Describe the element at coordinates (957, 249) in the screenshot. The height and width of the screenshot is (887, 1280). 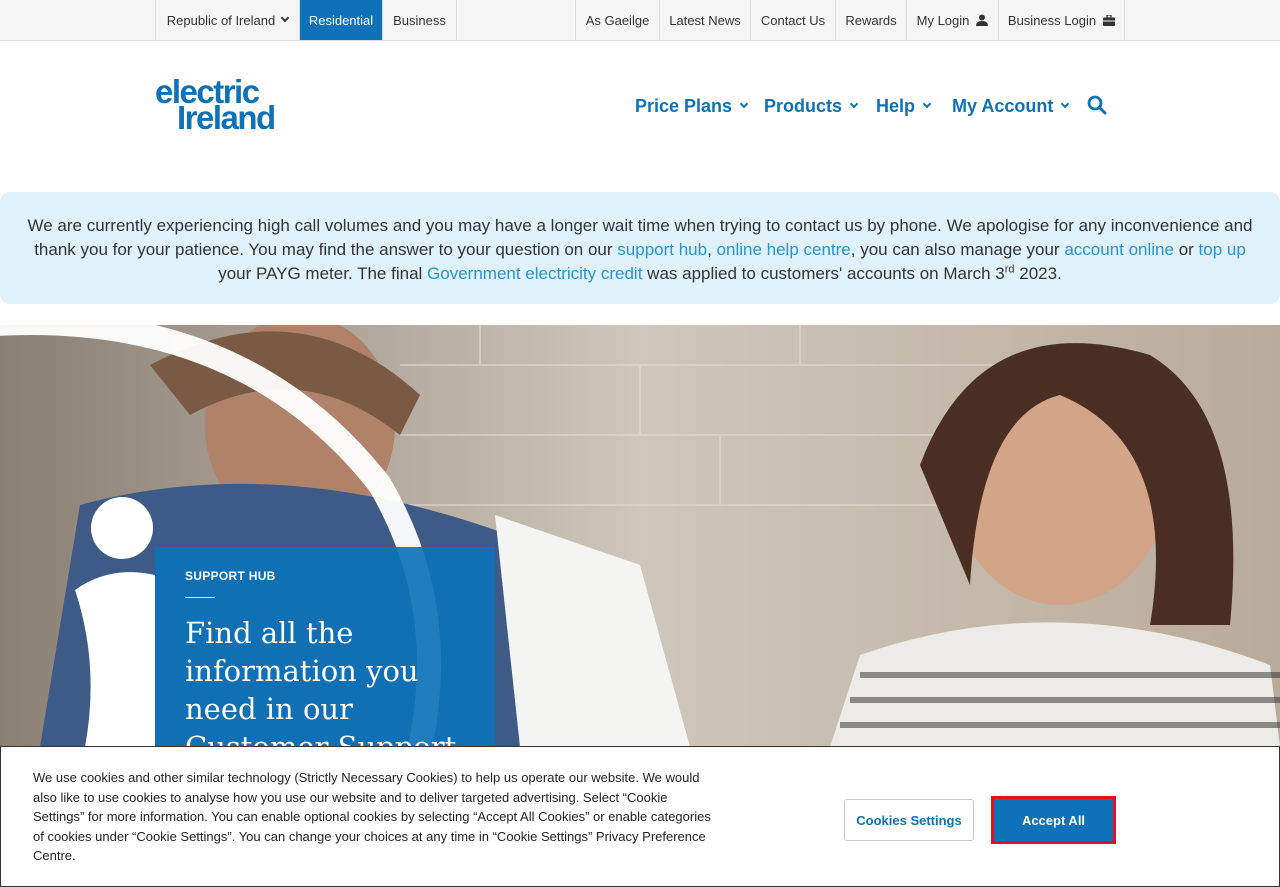
I see `notice-text: , you can also manage your` at that location.